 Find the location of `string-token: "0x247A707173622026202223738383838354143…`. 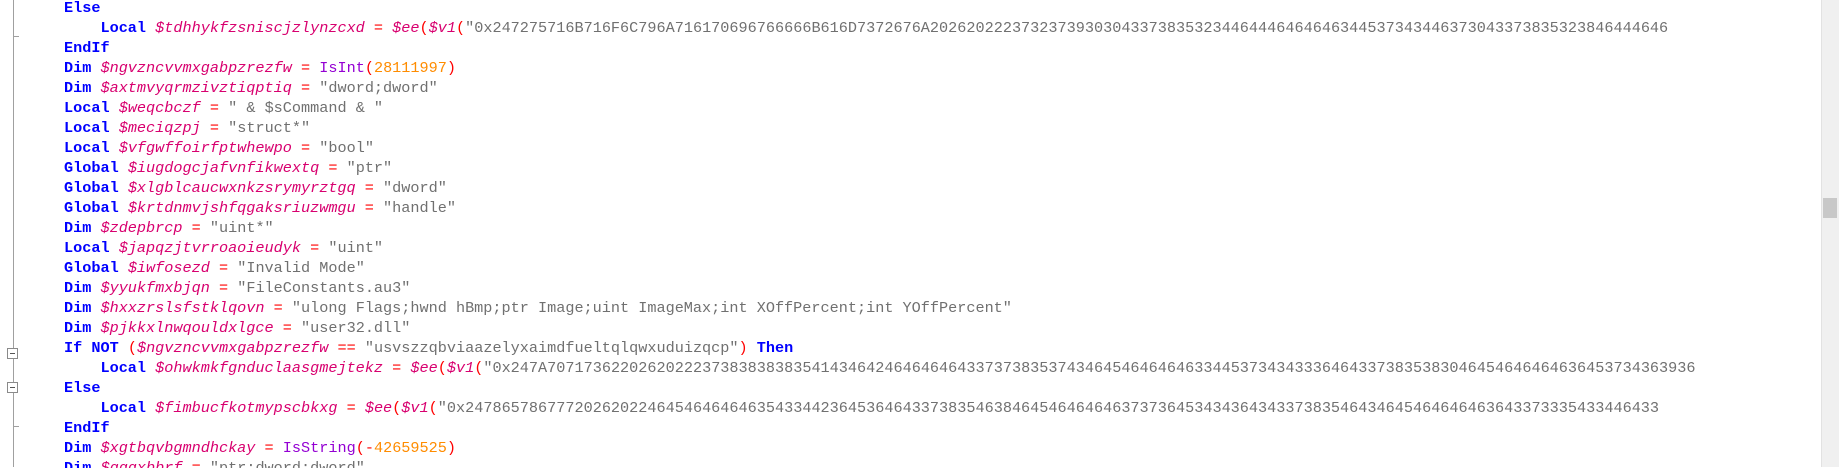

string-token: "0x247A707173622026202223738383838354143… is located at coordinates (1089, 368).